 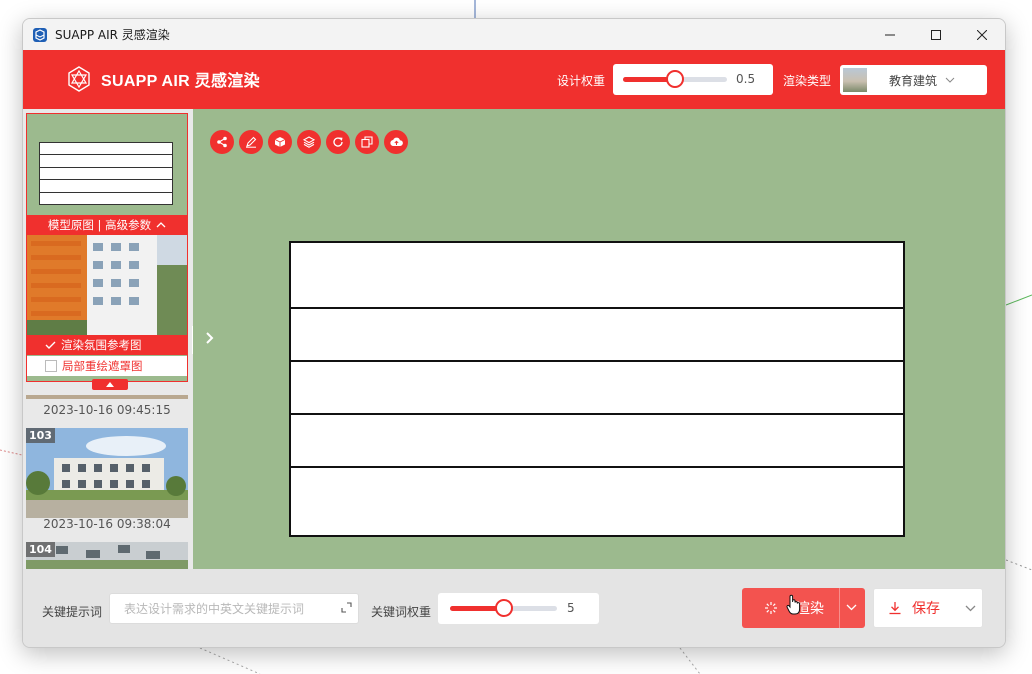 I want to click on maximize-icon, so click(x=936, y=34).